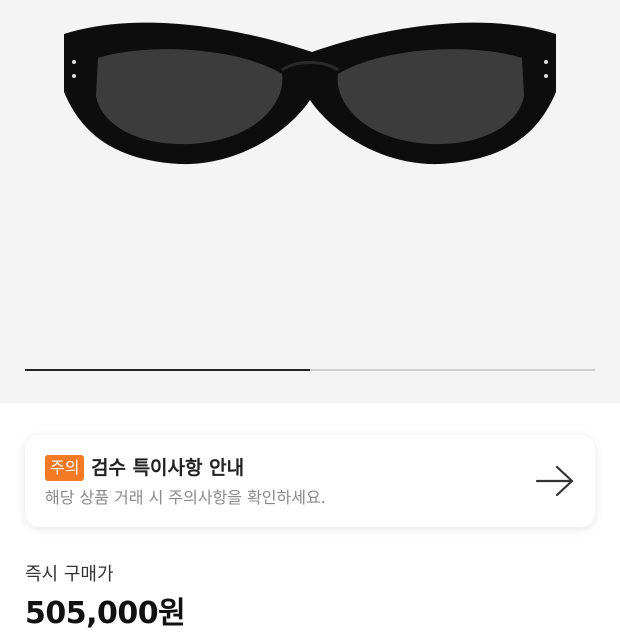 The image size is (620, 632). I want to click on inspection-notice-card: 주의 검수 특이사항 안내 해당 상품 거래 시 주의사항을 확인하세요., so click(310, 481).